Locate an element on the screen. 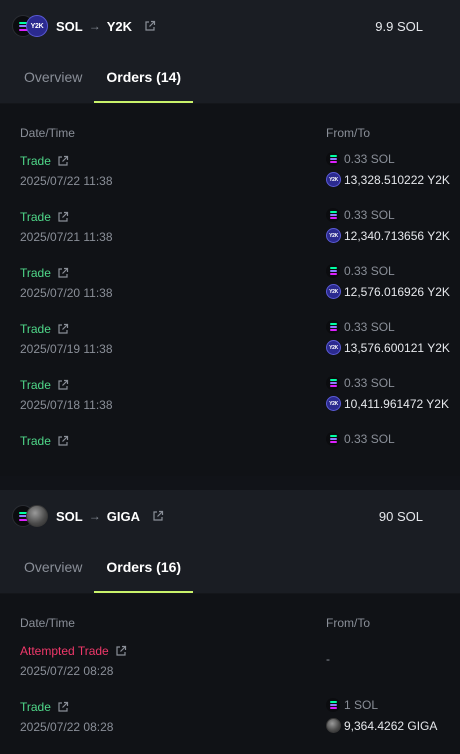 The height and width of the screenshot is (754, 460). to-amount: Y2K 10,411.961472 Y2K is located at coordinates (387, 403).